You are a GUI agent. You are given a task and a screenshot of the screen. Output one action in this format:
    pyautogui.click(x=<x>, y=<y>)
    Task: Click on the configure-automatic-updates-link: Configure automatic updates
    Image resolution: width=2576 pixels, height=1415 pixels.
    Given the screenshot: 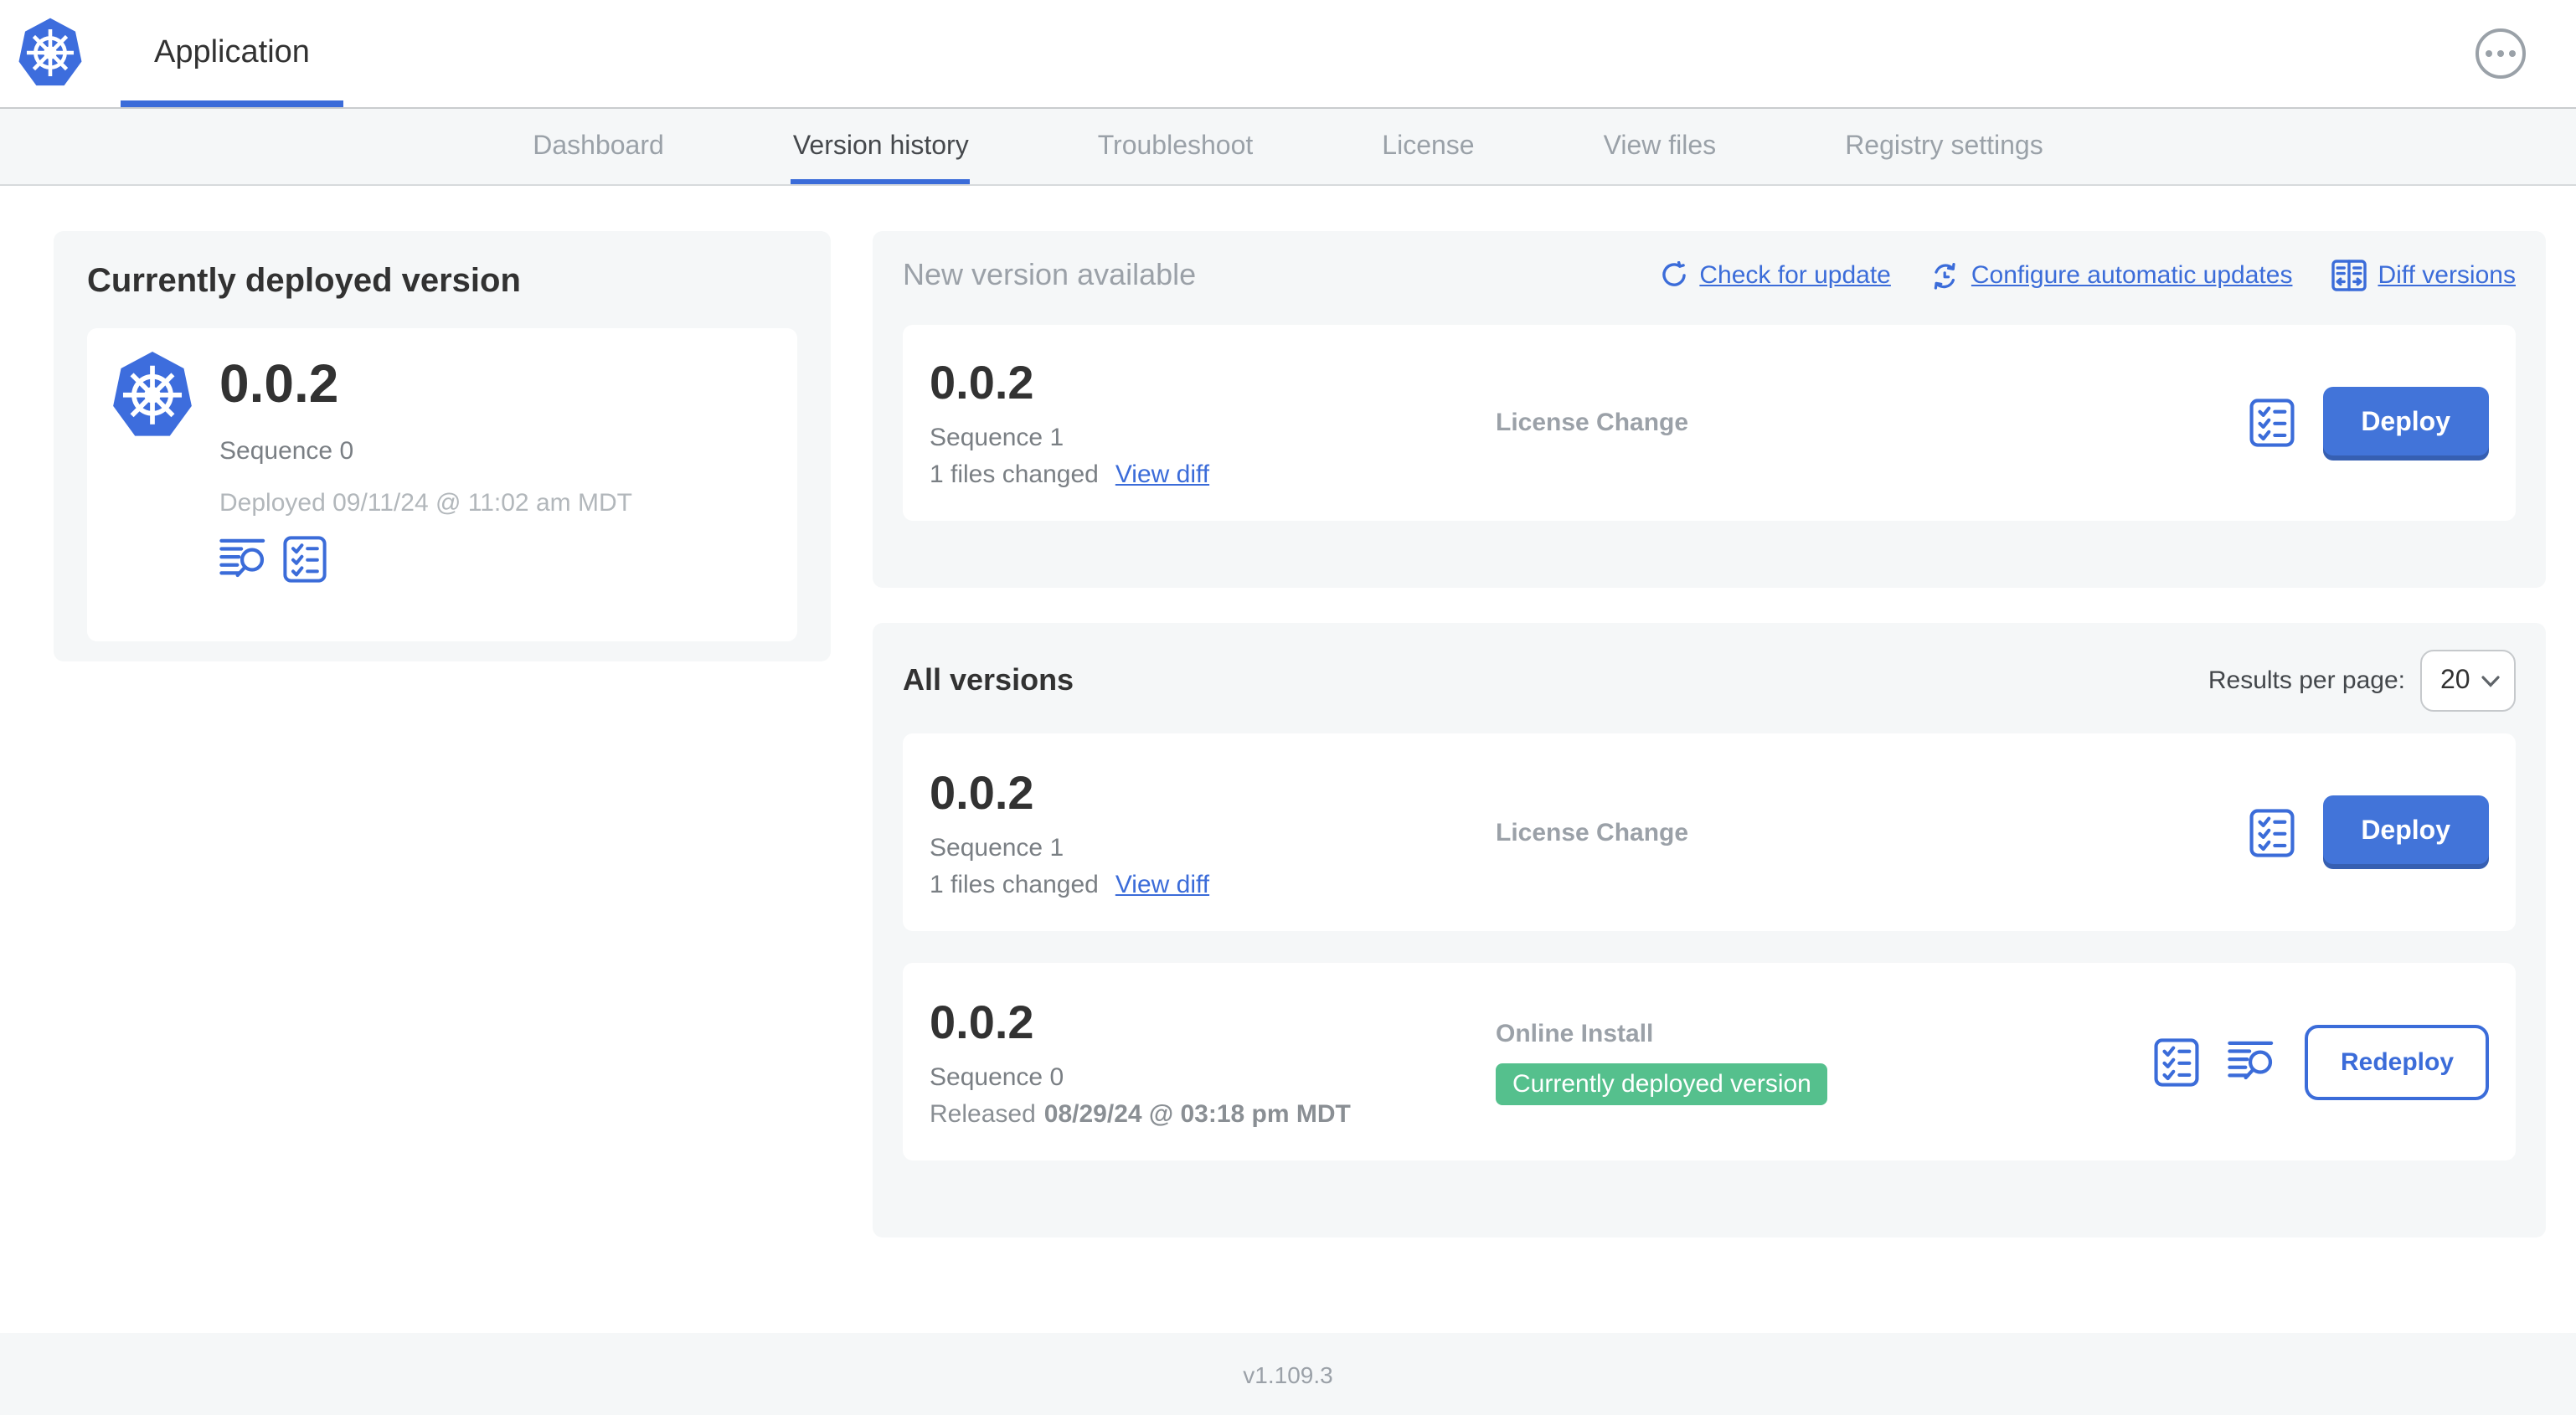 What is the action you would take?
    pyautogui.click(x=2110, y=275)
    